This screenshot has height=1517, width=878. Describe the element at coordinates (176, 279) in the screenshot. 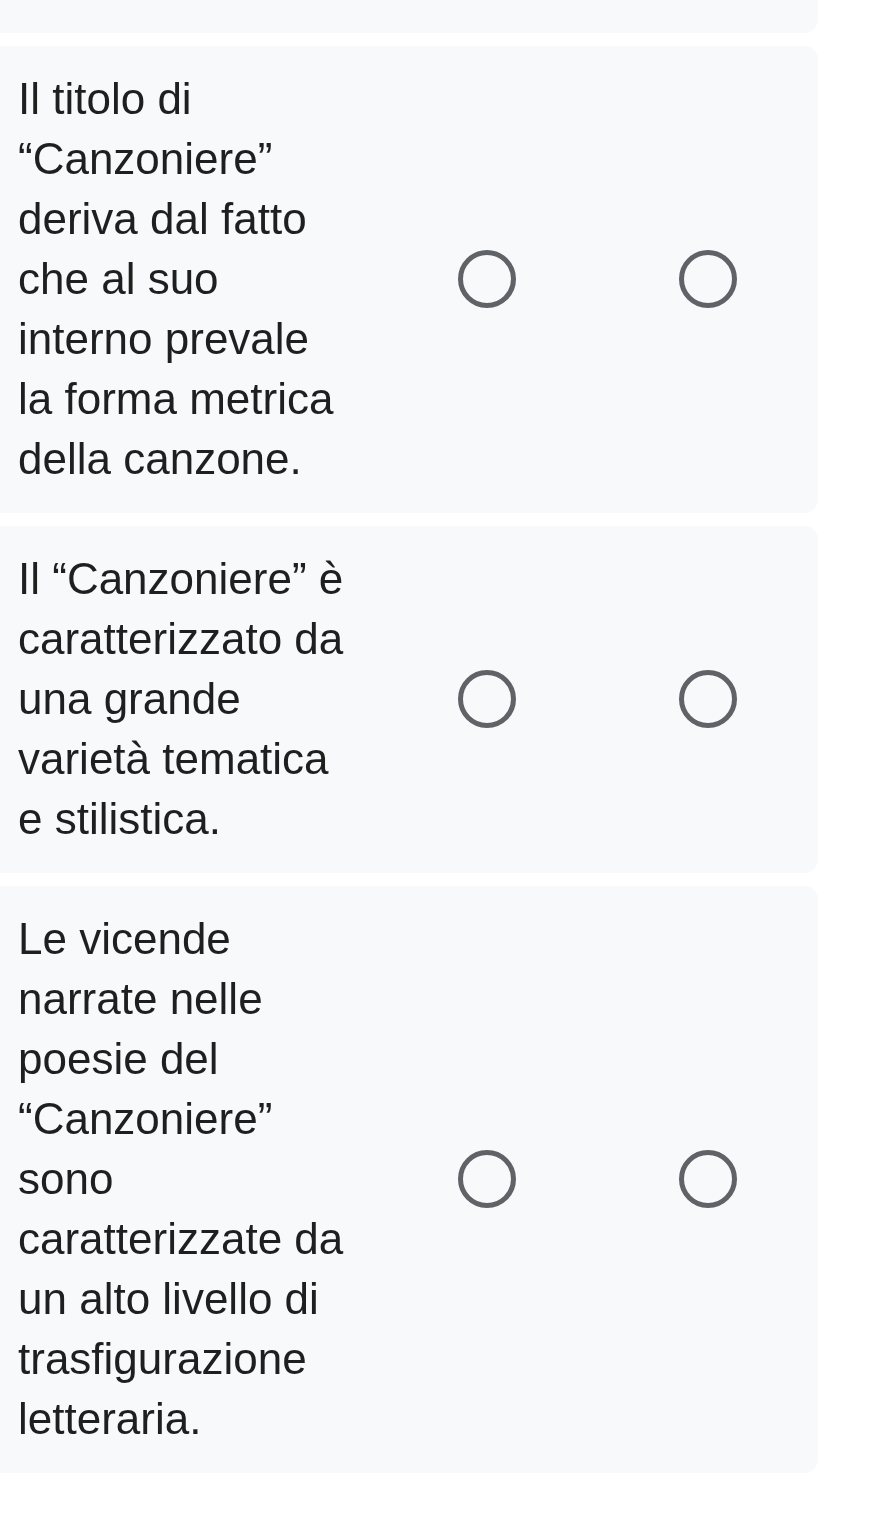

I see `statement-text: Il titolo di “Canzoniere” deriva dal fatto che al suo interno prevale la forma metrica della canzone.` at that location.